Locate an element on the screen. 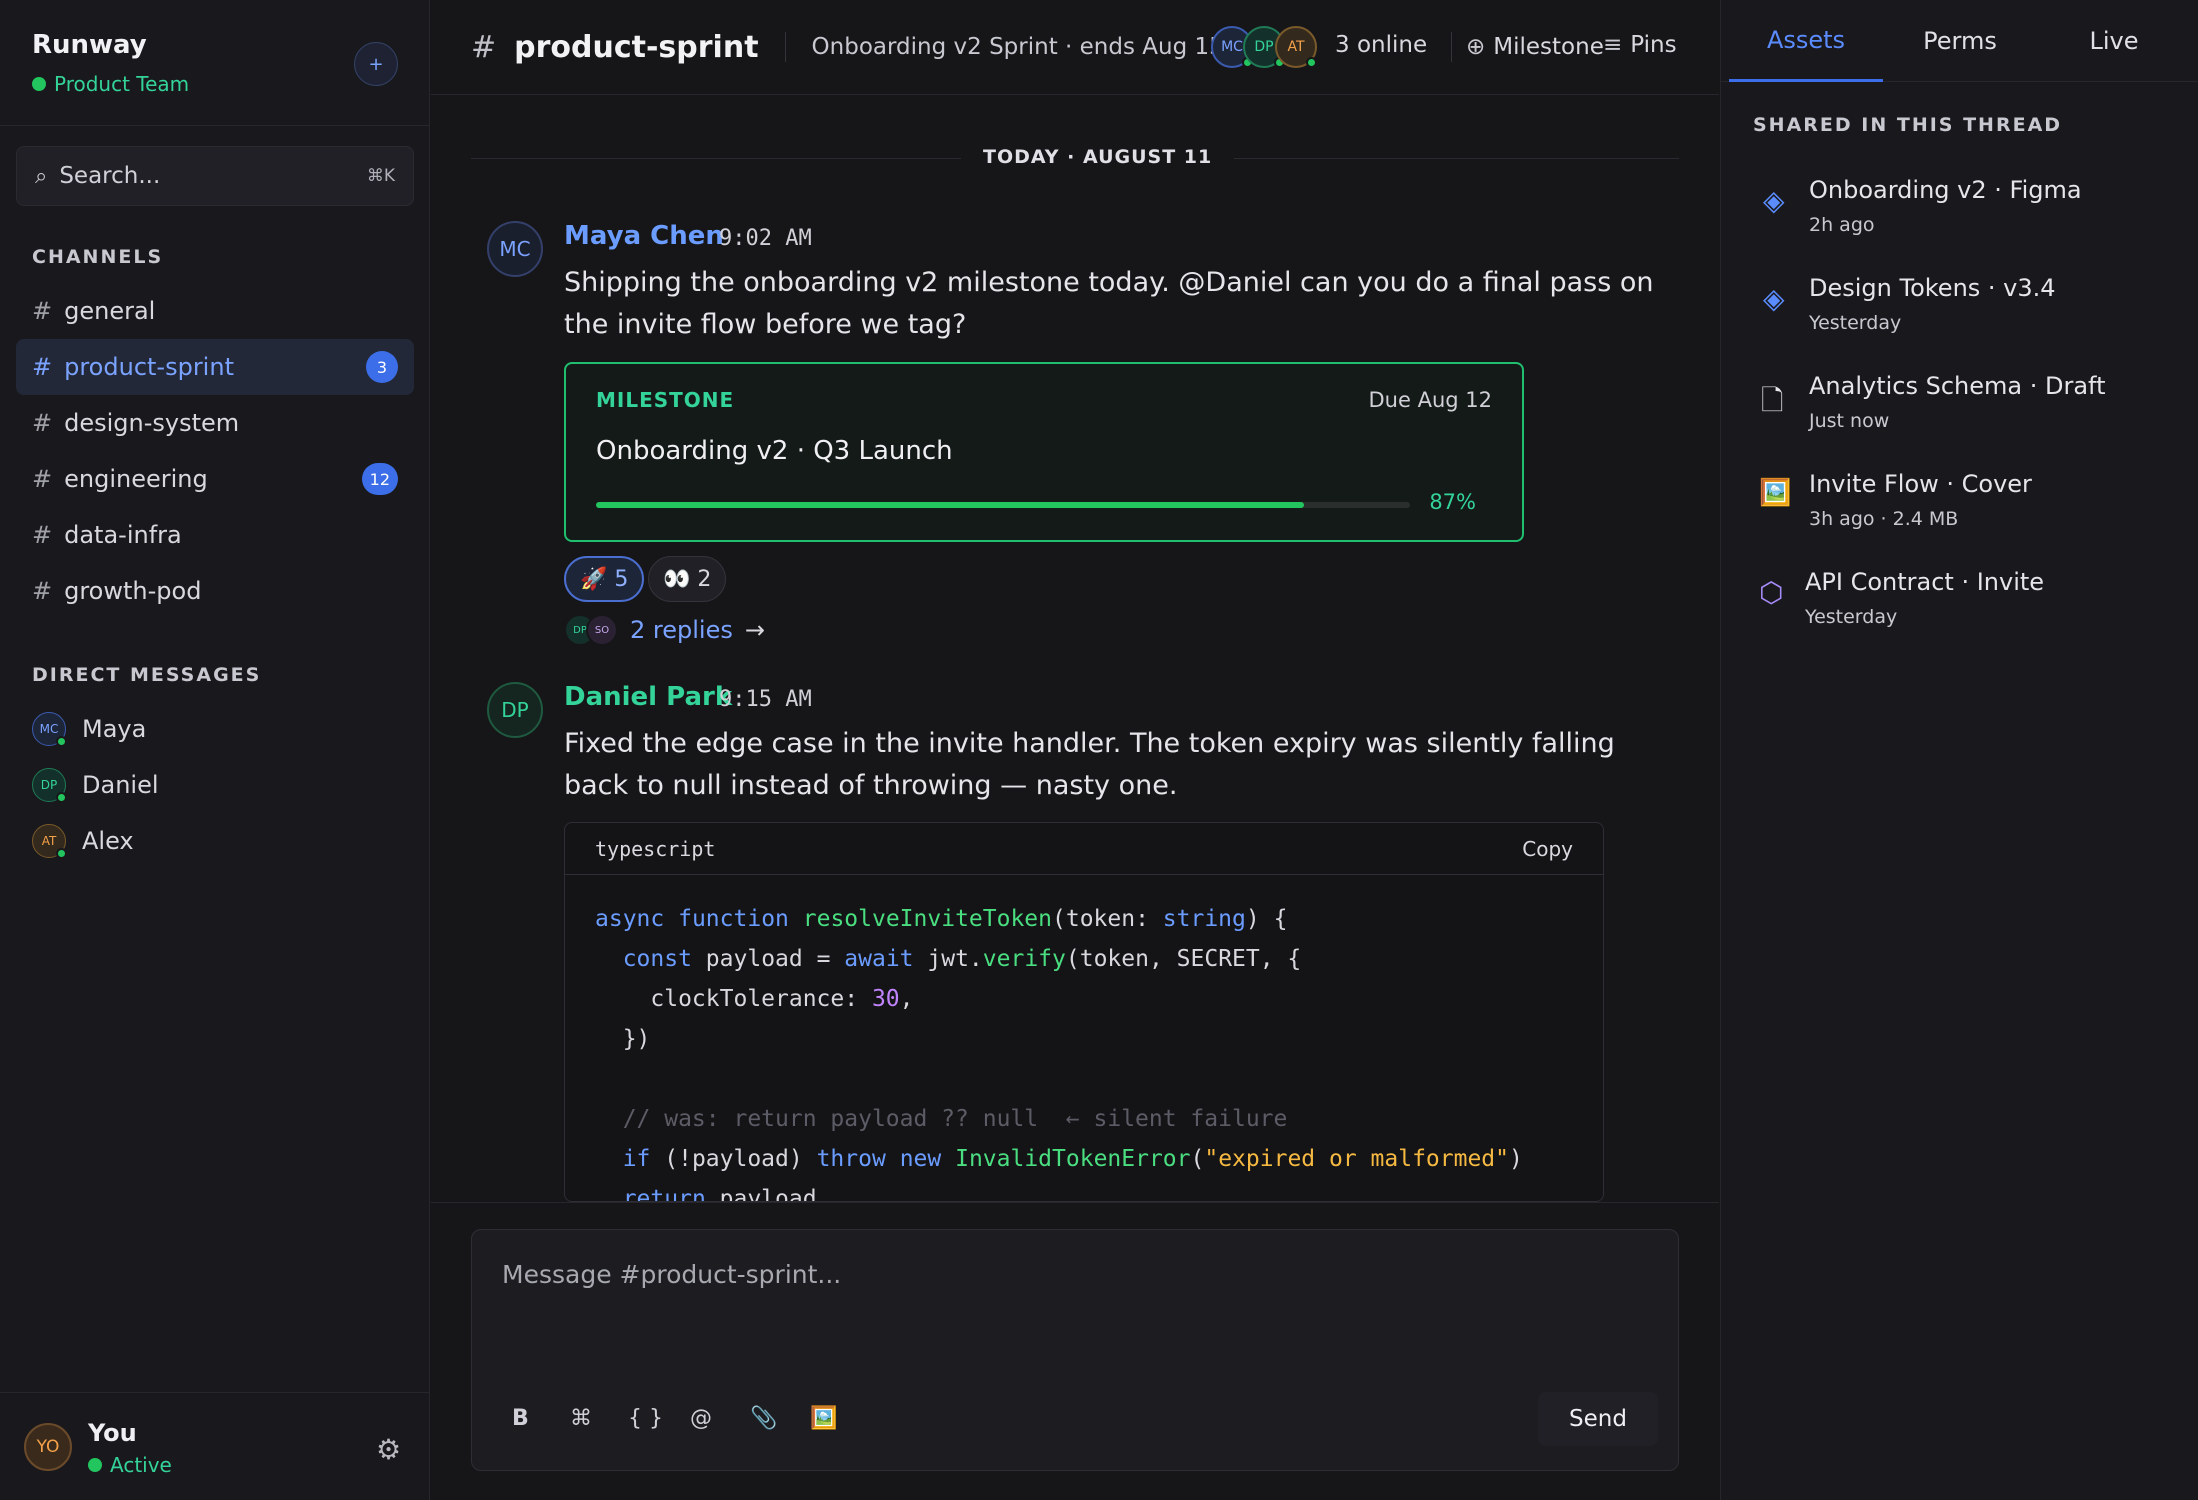 This screenshot has width=2198, height=1500. channel-label: general is located at coordinates (110, 311).